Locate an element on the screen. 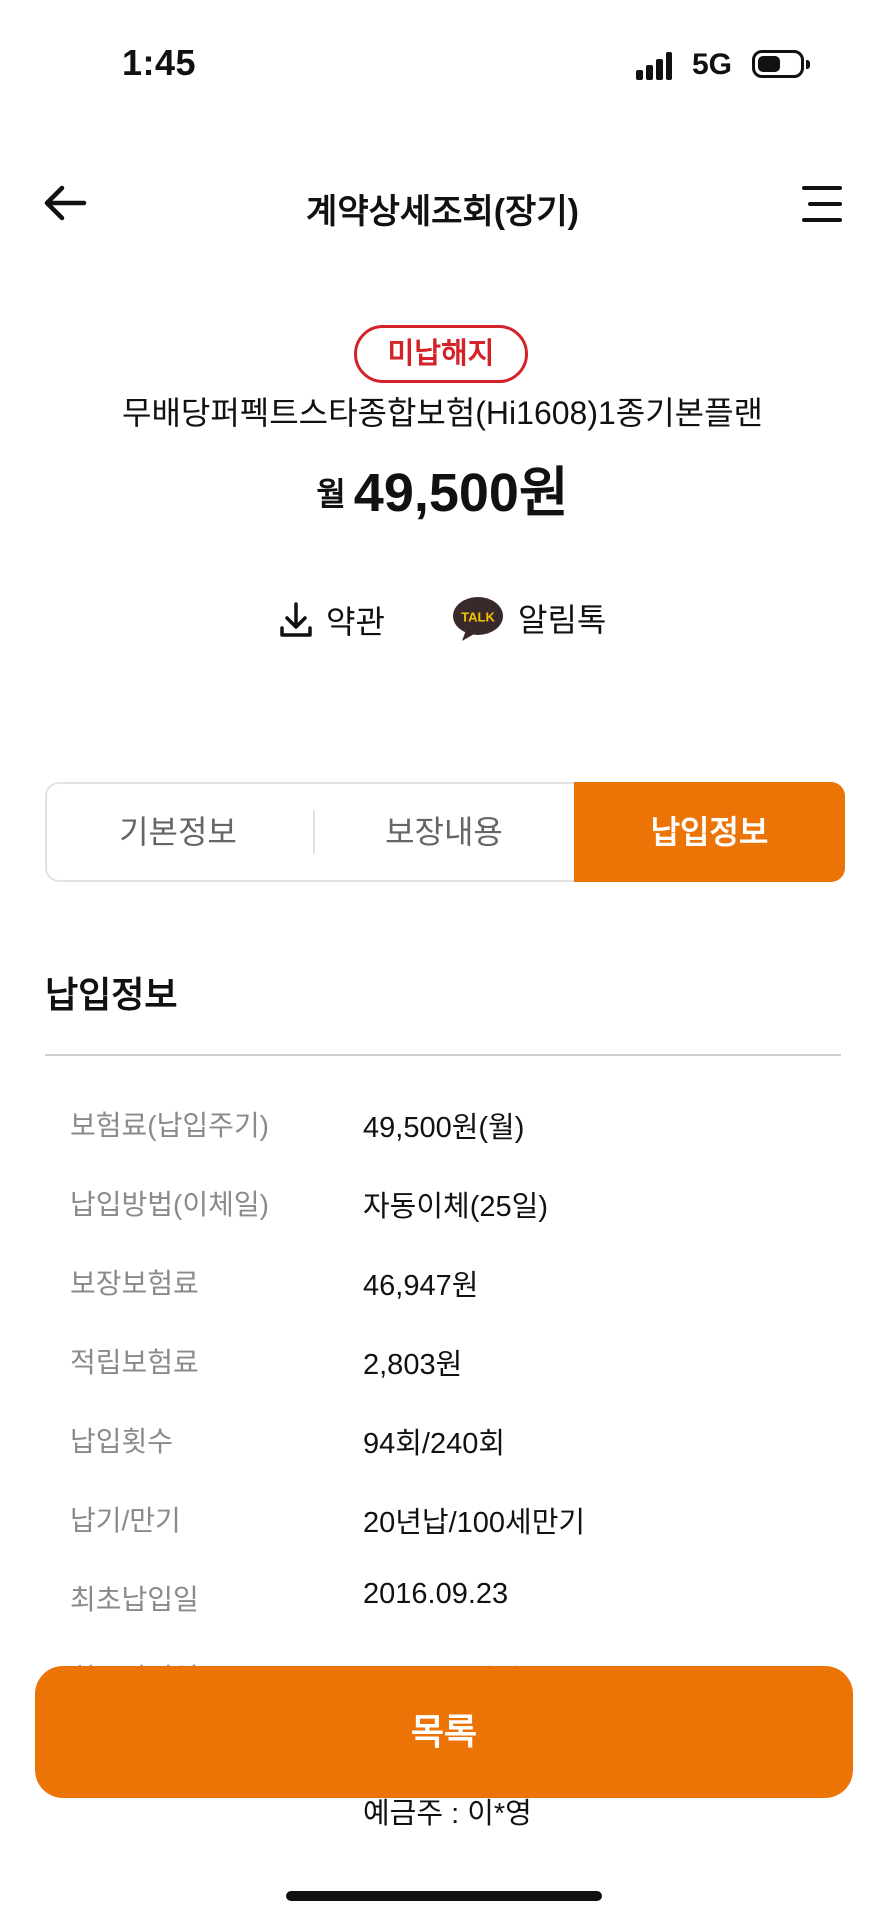  info-value: 2,803원 is located at coordinates (413, 1365).